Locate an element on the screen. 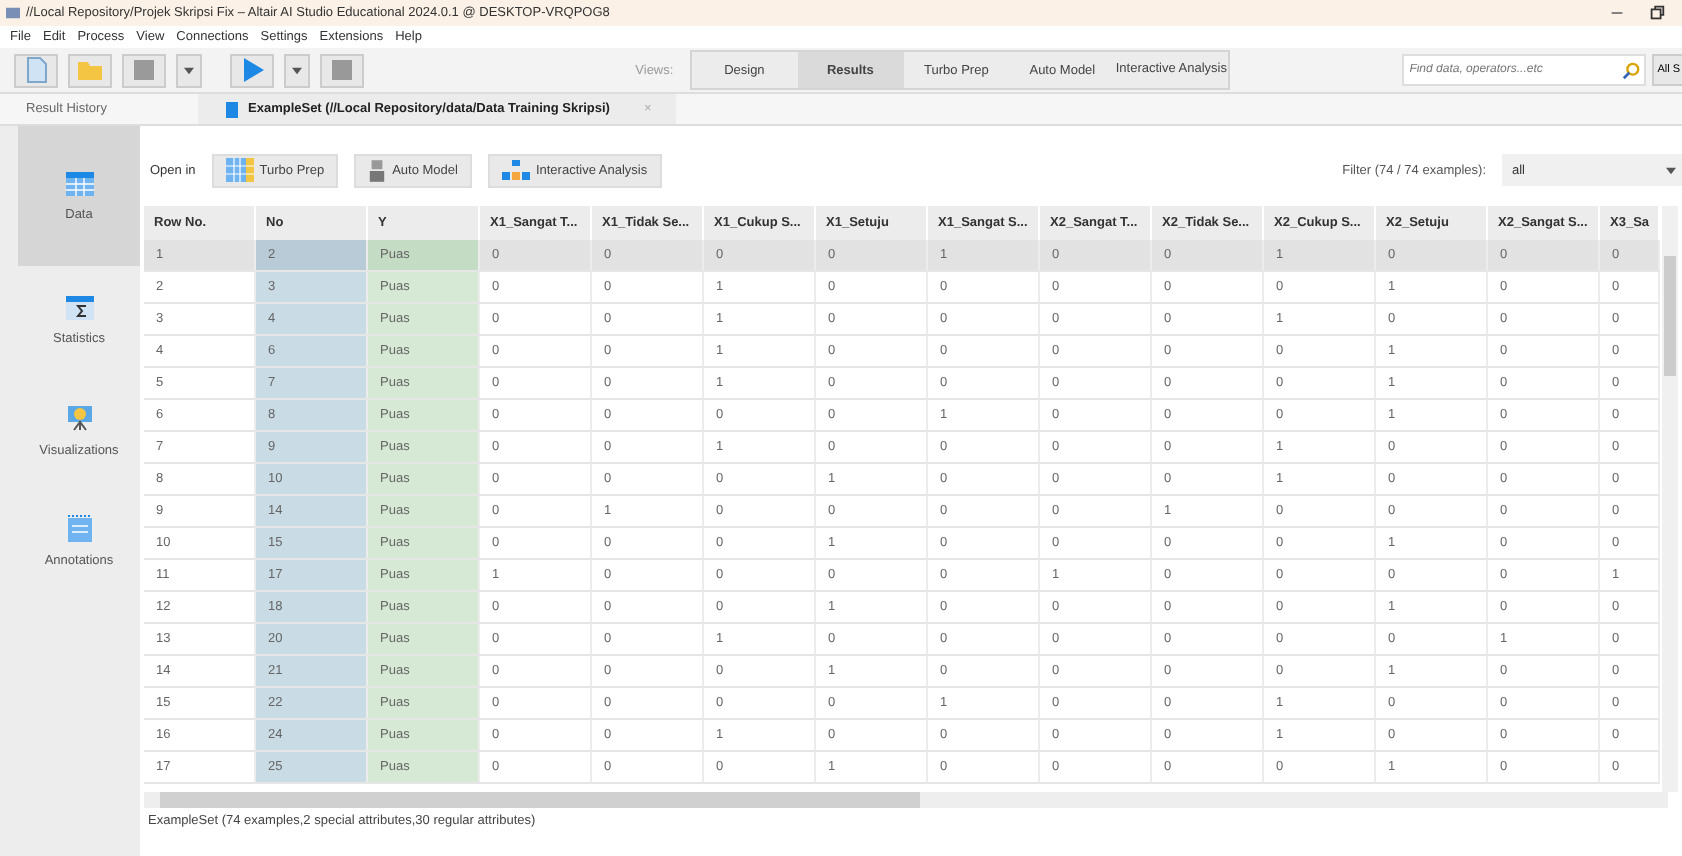 The height and width of the screenshot is (856, 1682). open-folder-button is located at coordinates (90, 70).